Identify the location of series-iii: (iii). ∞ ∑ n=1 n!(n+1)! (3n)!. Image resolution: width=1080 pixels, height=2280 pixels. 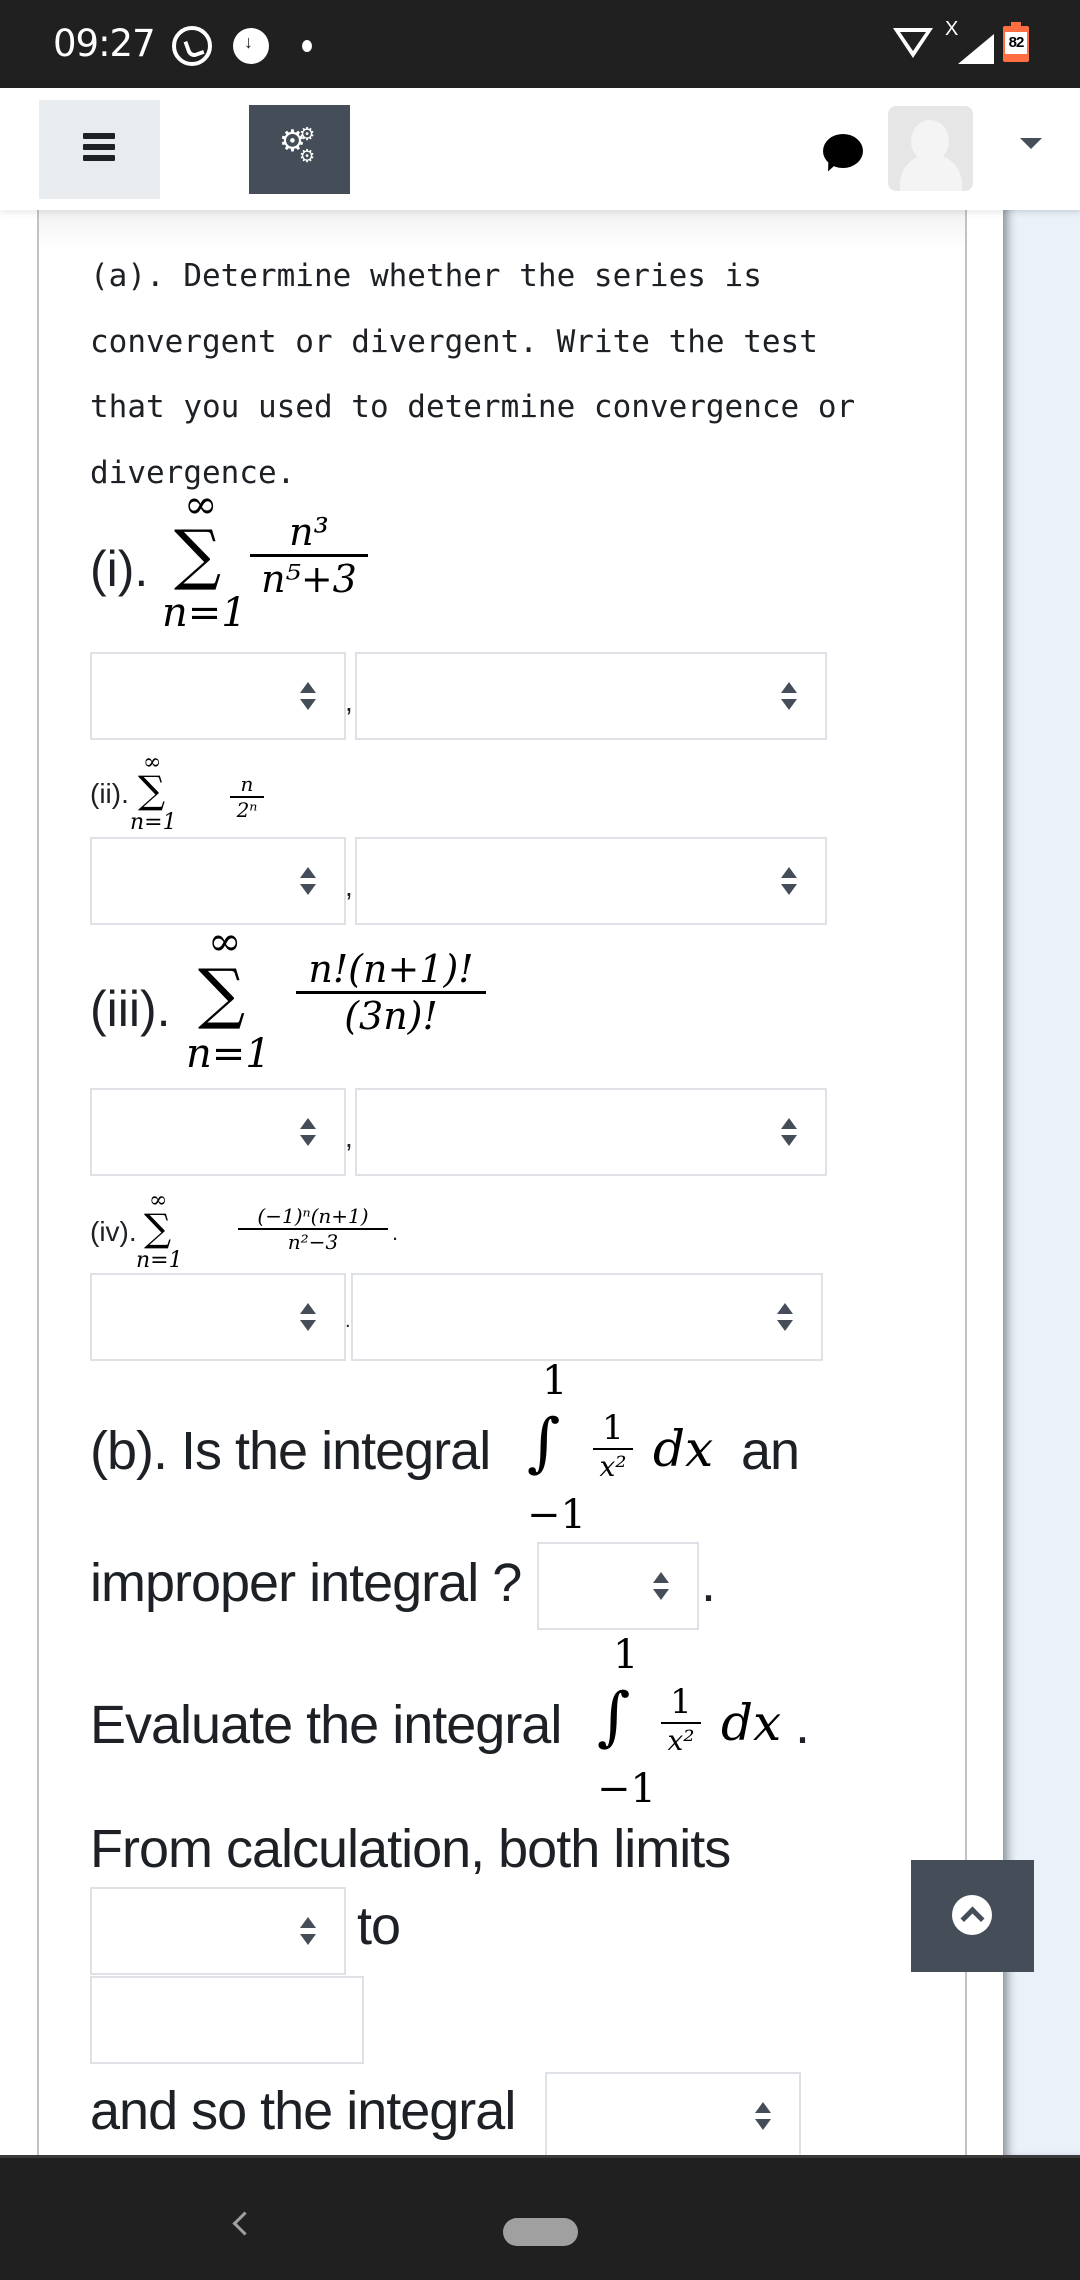
(310, 1007).